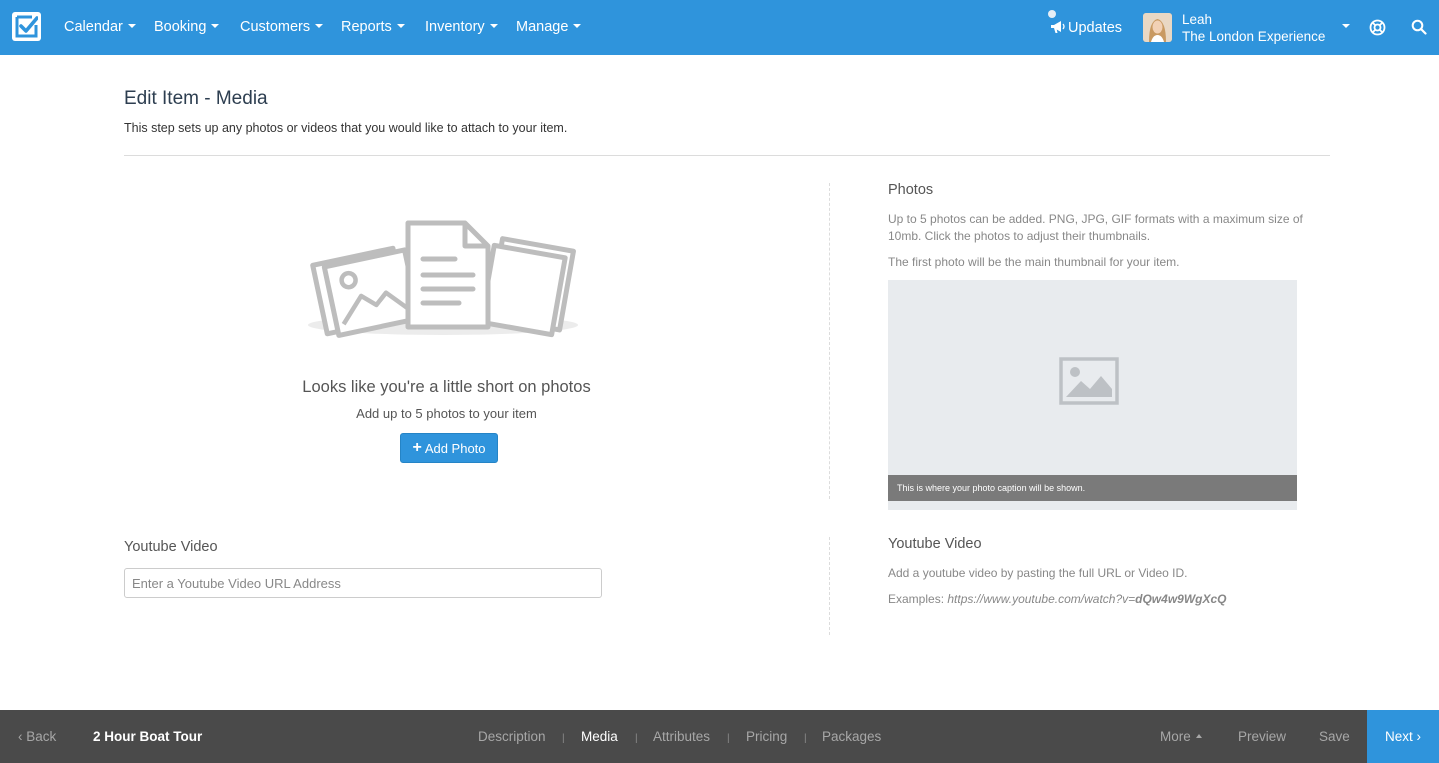 The image size is (1439, 763). I want to click on next-label: Next, so click(1398, 736).